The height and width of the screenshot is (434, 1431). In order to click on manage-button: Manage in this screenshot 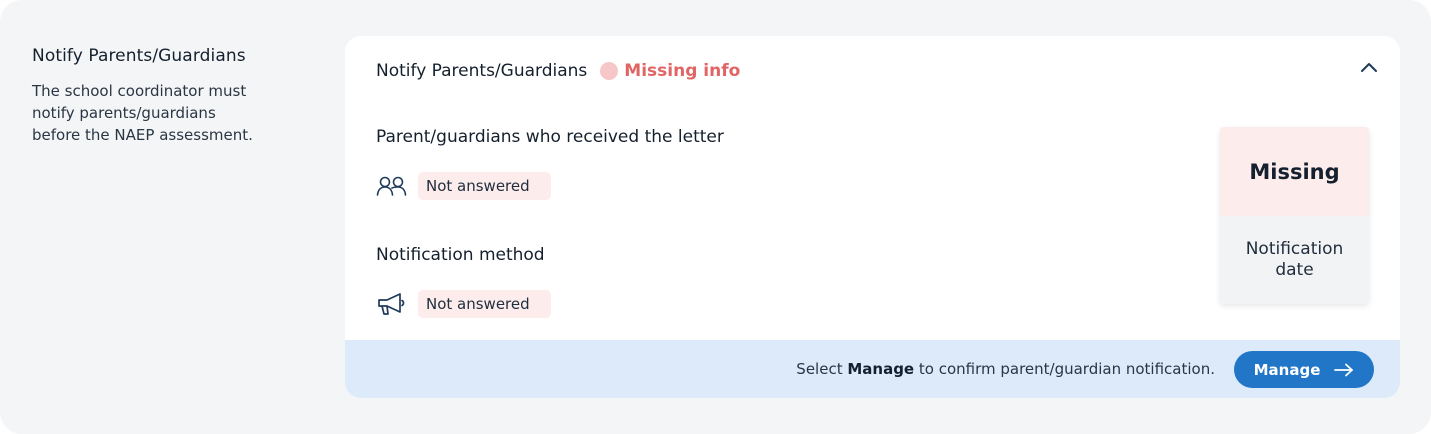, I will do `click(1304, 369)`.